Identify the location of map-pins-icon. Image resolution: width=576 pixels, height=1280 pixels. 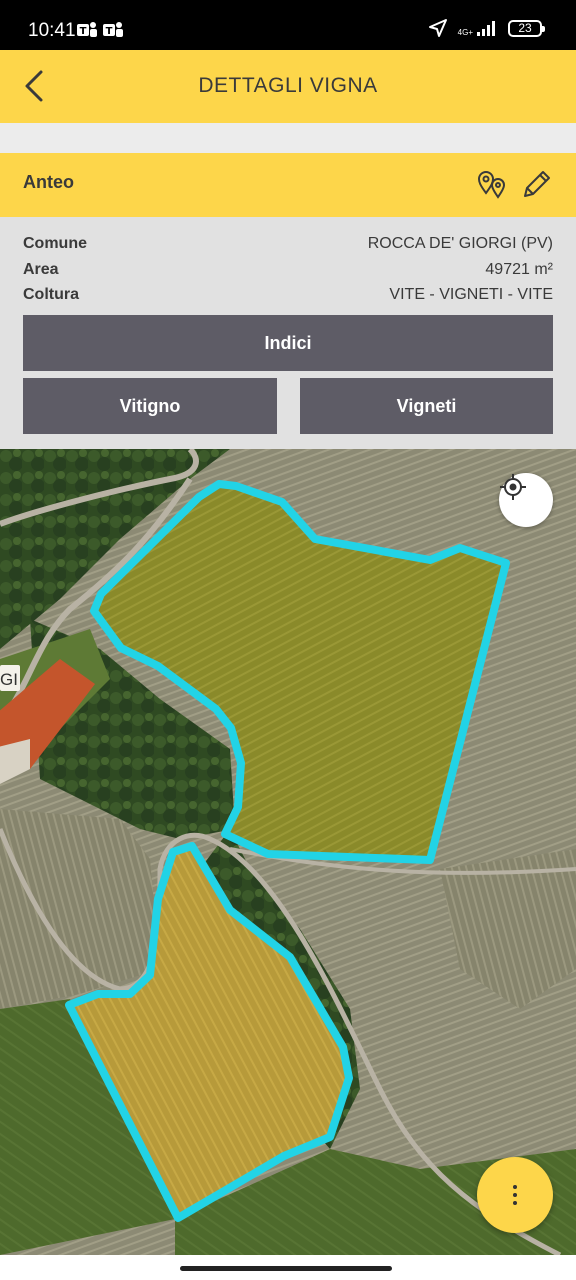
(491, 185).